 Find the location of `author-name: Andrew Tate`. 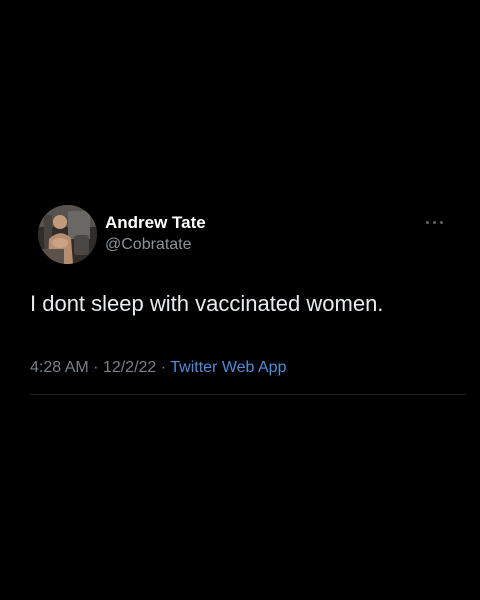

author-name: Andrew Tate is located at coordinates (155, 223).